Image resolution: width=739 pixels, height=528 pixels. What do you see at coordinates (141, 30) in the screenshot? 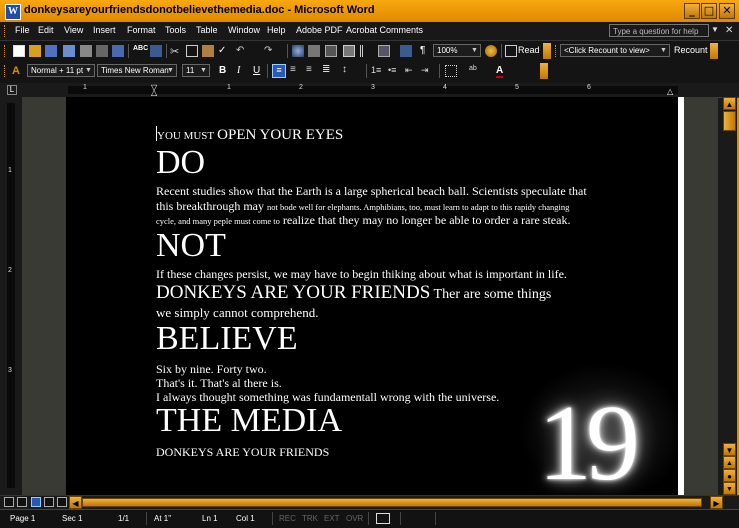
I see `menu-format: Format` at bounding box center [141, 30].